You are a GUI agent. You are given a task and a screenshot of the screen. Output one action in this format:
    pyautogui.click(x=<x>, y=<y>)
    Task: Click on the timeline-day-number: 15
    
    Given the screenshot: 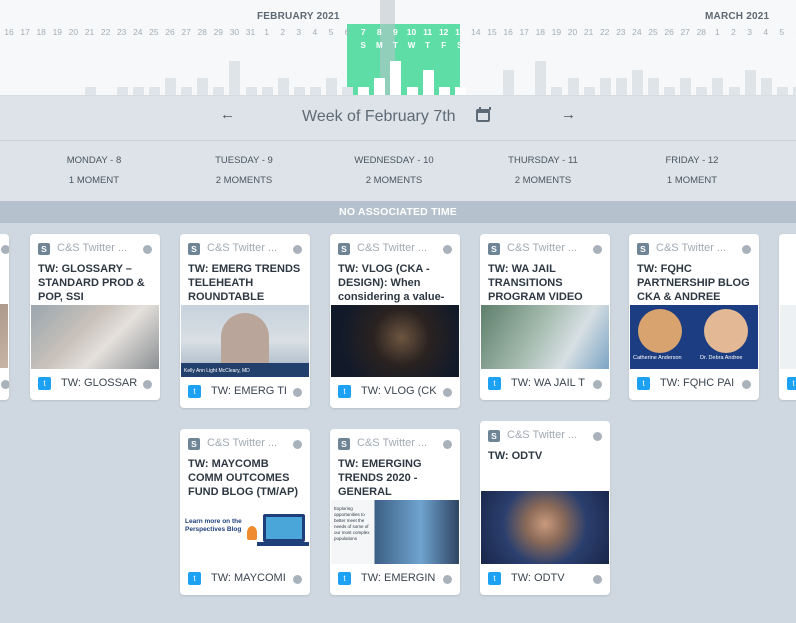 What is the action you would take?
    pyautogui.click(x=492, y=32)
    